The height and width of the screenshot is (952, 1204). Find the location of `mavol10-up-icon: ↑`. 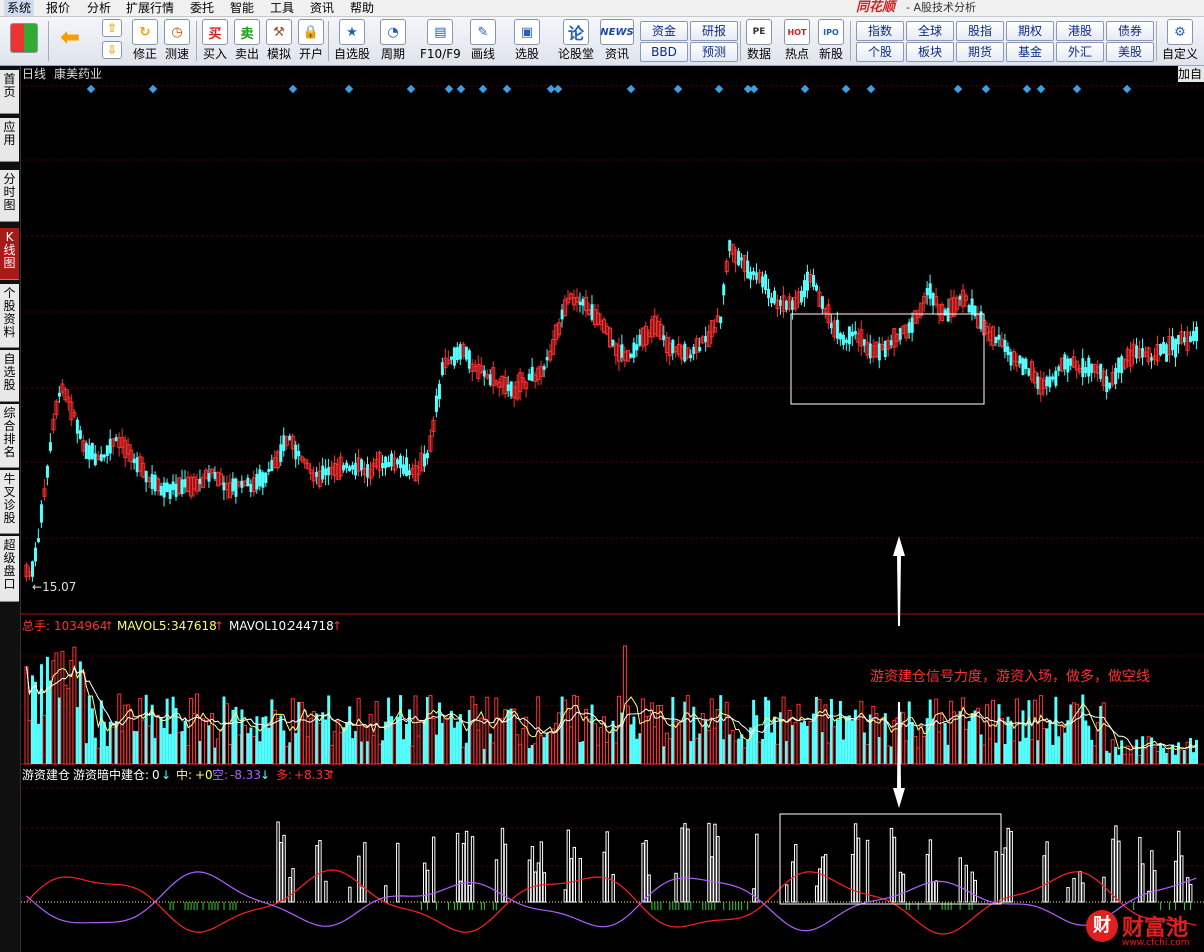

mavol10-up-icon: ↑ is located at coordinates (337, 626).